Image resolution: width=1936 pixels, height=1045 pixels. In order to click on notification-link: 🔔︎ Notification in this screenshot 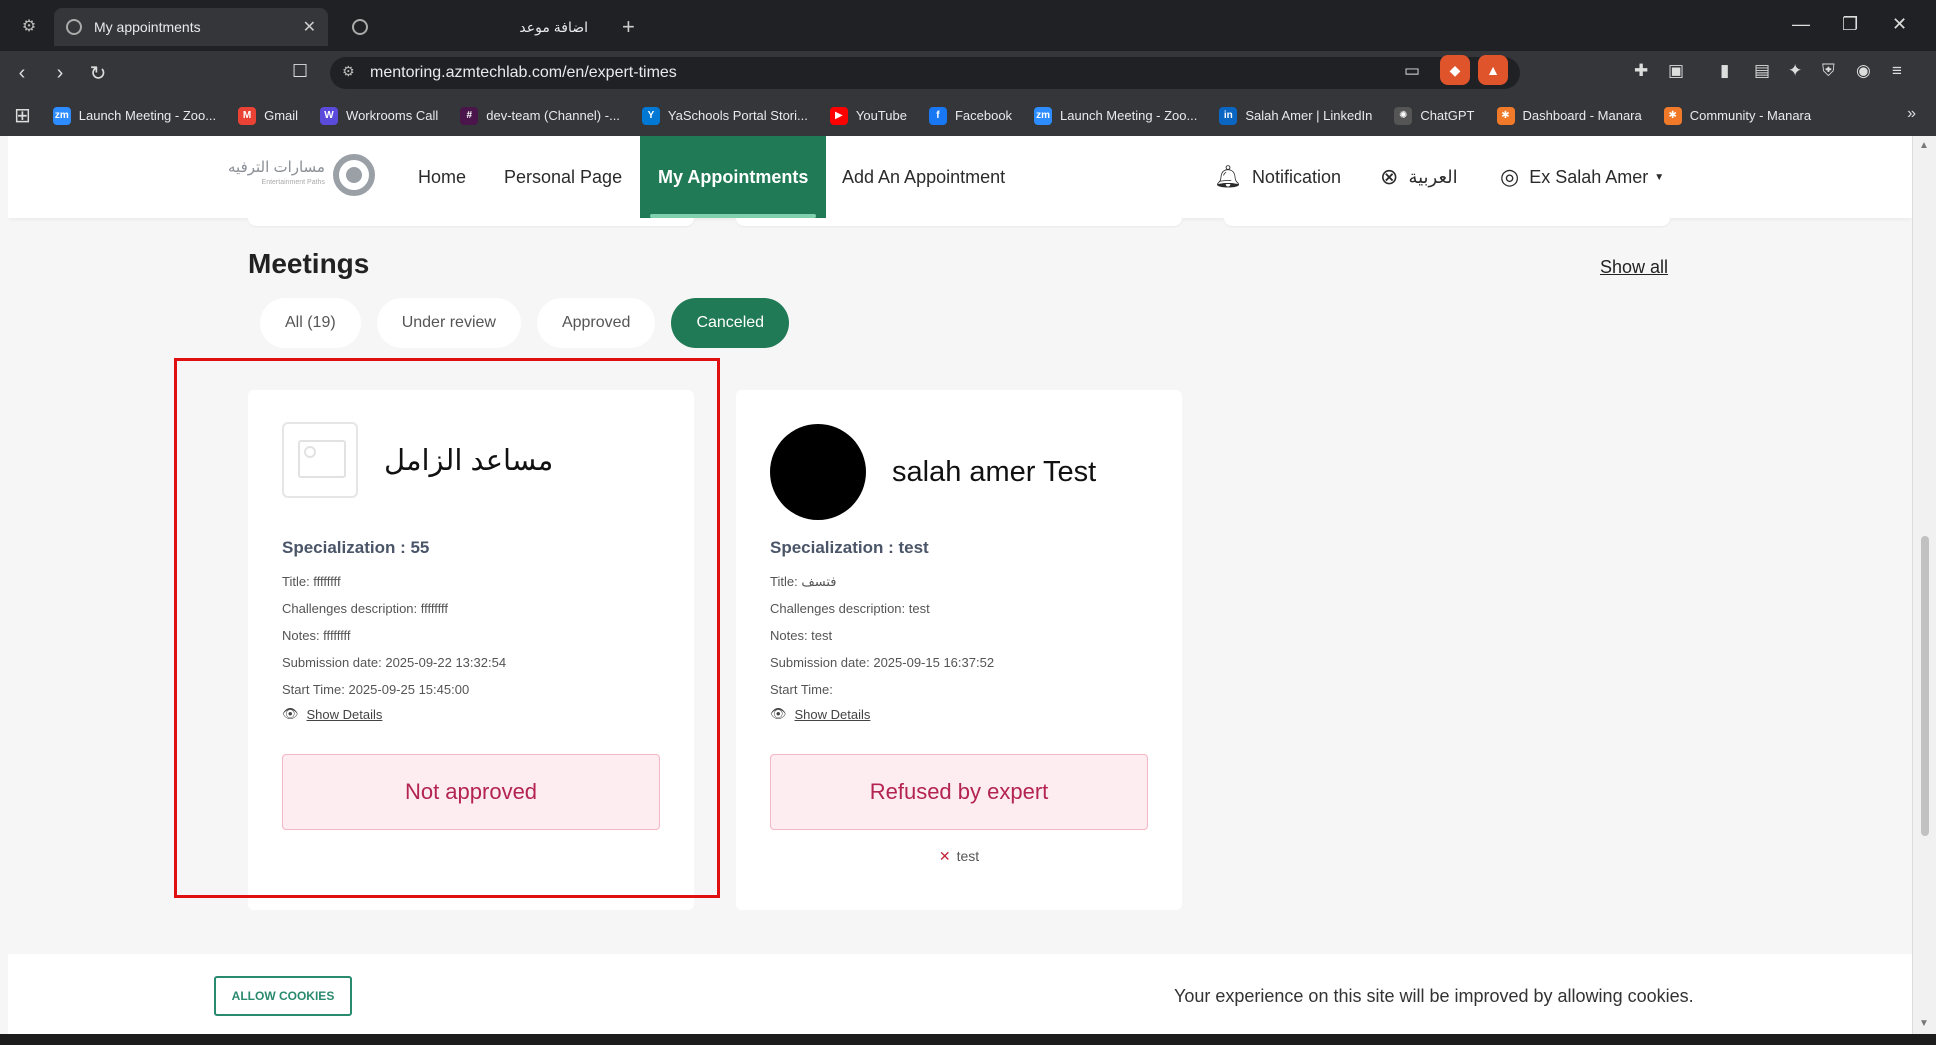, I will do `click(1277, 177)`.